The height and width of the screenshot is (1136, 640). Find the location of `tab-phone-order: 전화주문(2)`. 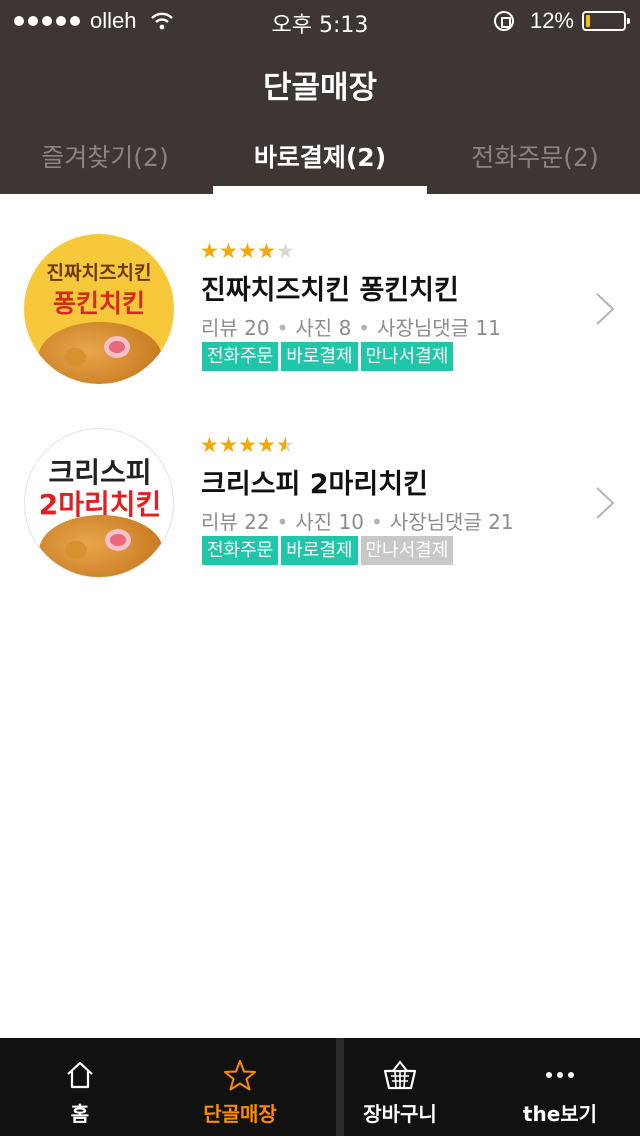

tab-phone-order: 전화주문(2) is located at coordinates (535, 156).